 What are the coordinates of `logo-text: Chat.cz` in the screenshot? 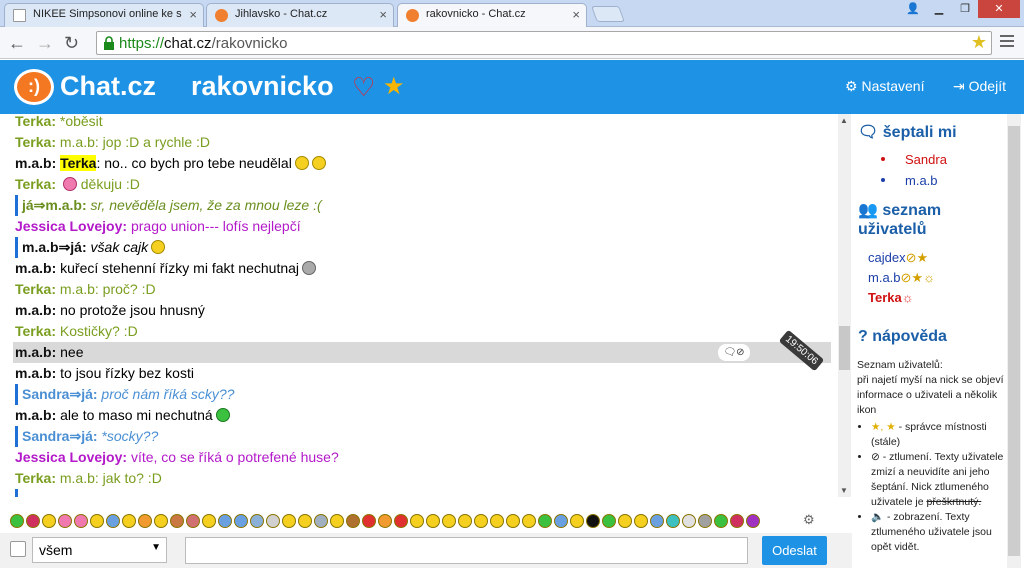 It's located at (108, 86).